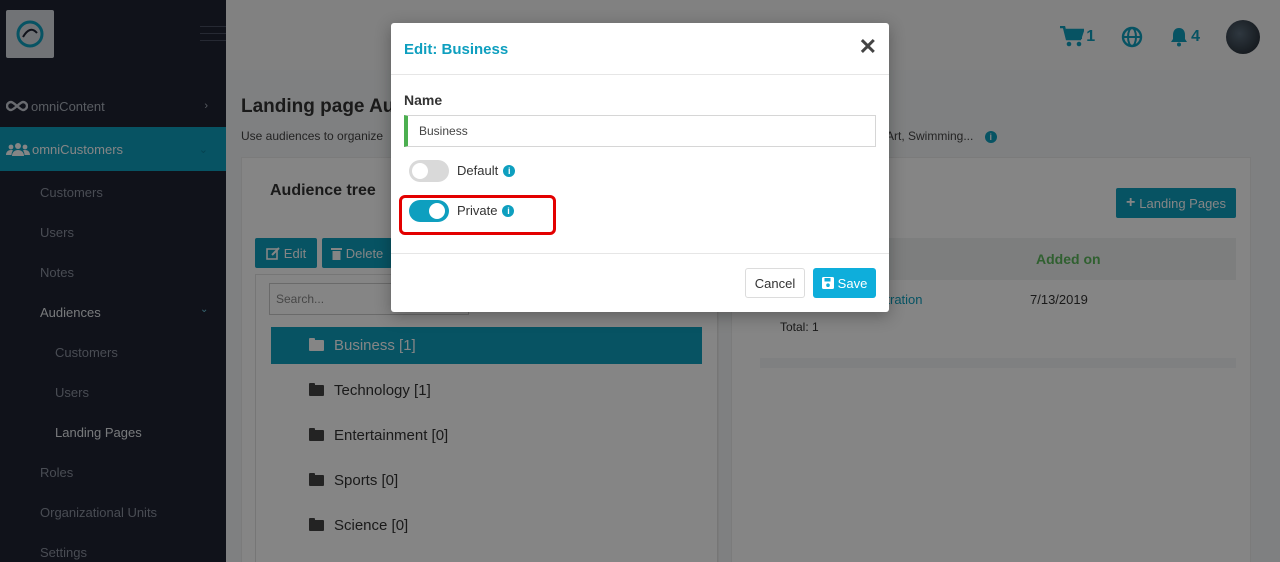 The width and height of the screenshot is (1280, 562). Describe the element at coordinates (423, 100) in the screenshot. I see `name-label: Name` at that location.